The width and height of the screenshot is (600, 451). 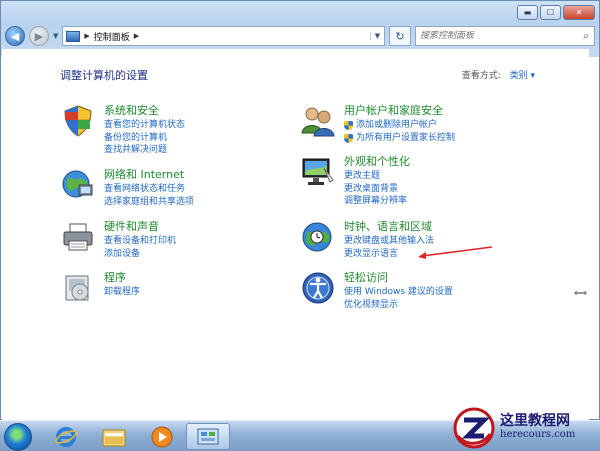 I want to click on shield-icon, so click(x=78, y=121).